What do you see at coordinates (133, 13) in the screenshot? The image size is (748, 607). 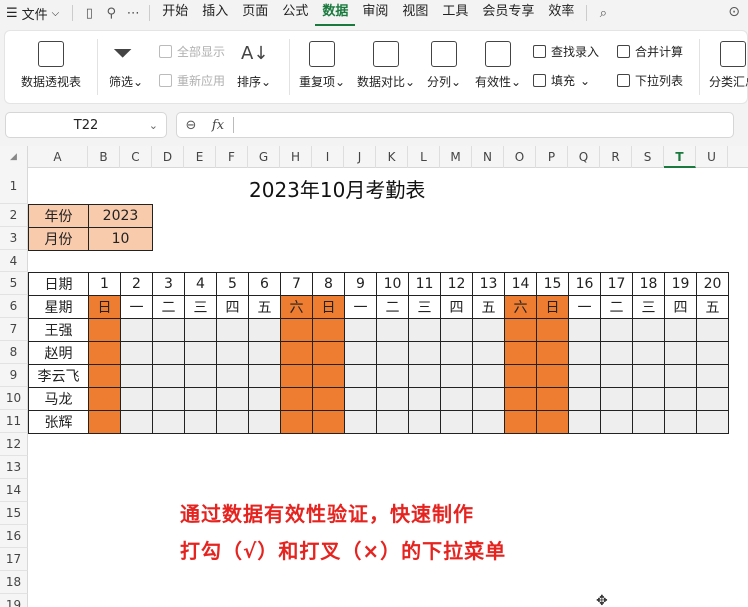 I see `more-icon: ⋯` at bounding box center [133, 13].